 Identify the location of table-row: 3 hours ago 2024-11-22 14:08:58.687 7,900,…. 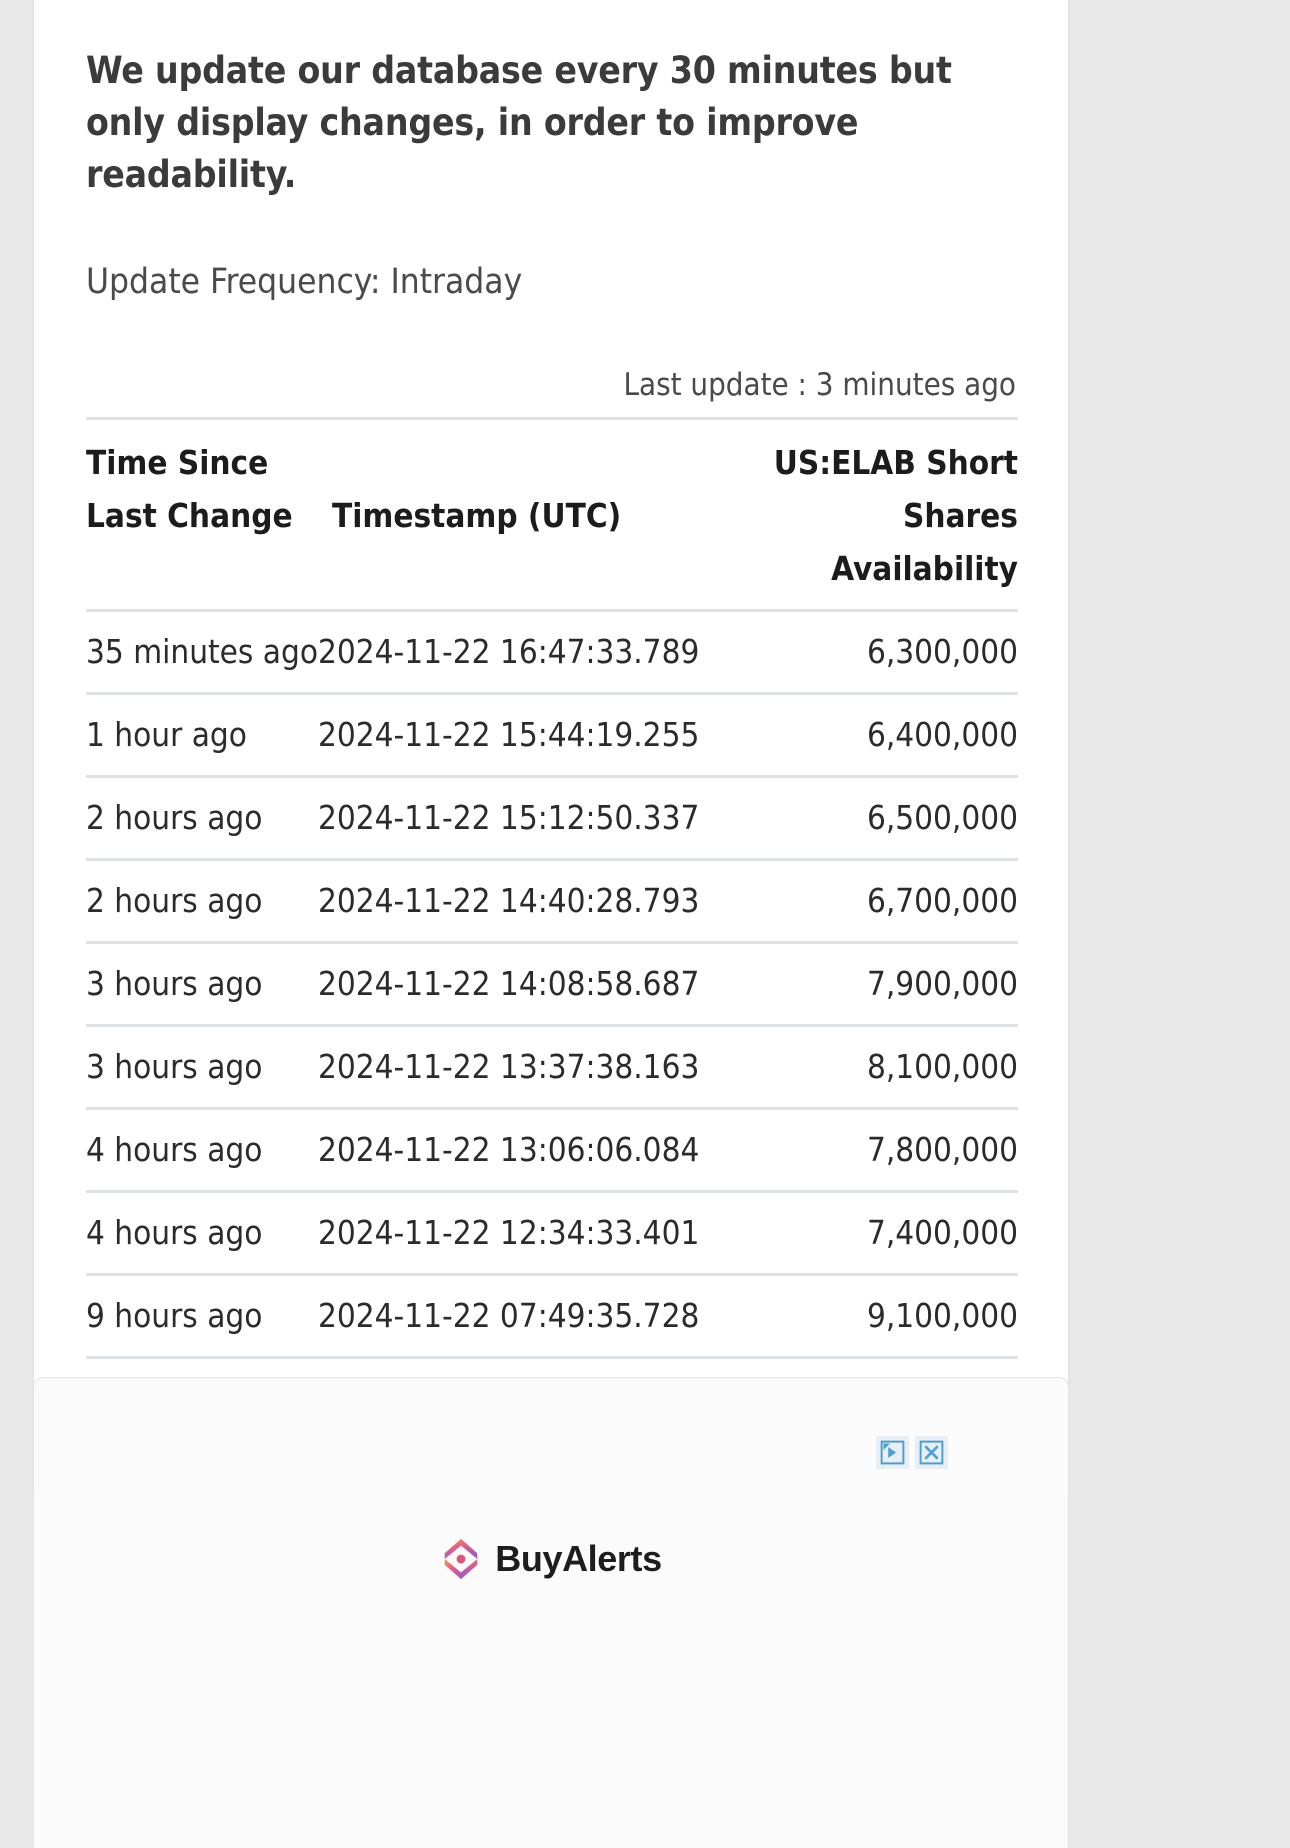
(552, 984).